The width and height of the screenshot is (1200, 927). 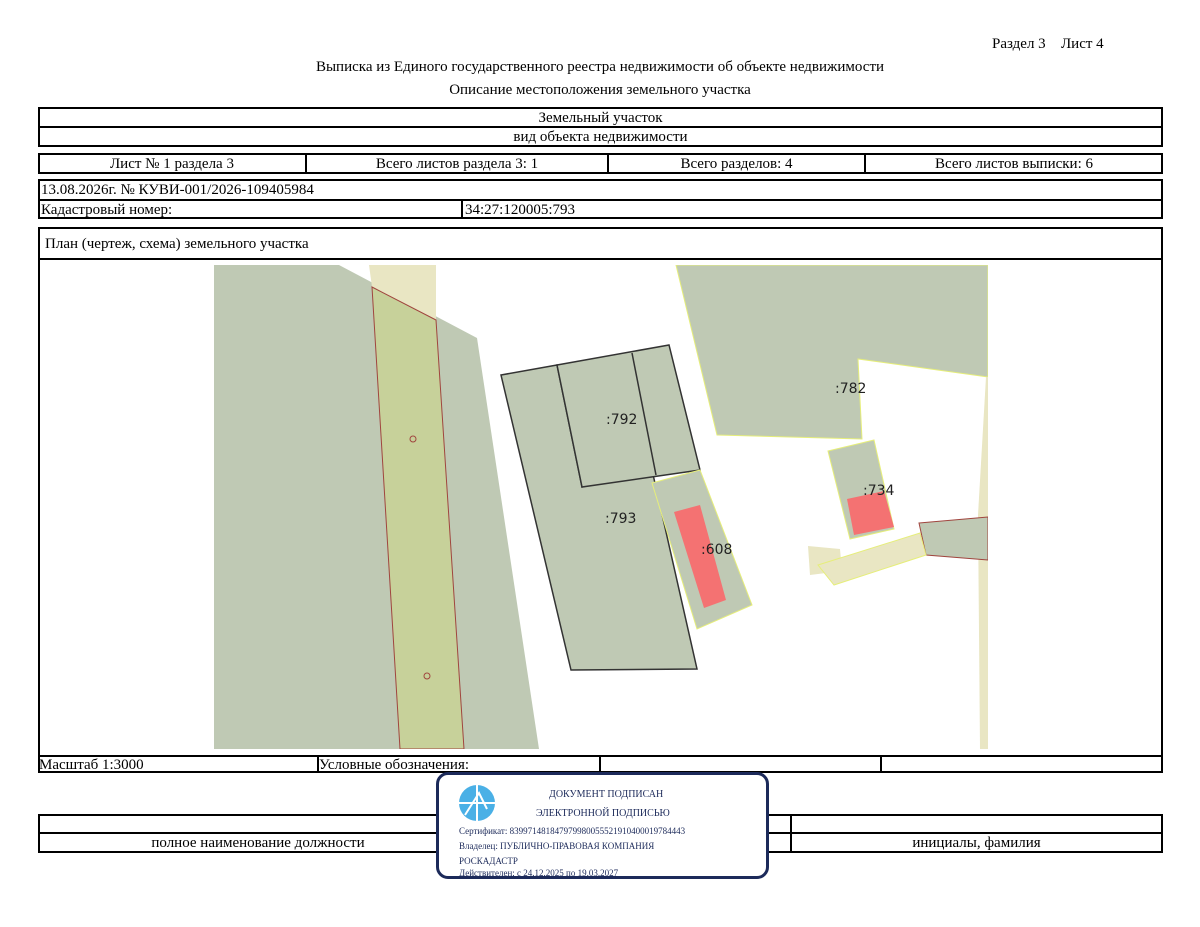 I want to click on parcel-label-734: :734, so click(x=879, y=491).